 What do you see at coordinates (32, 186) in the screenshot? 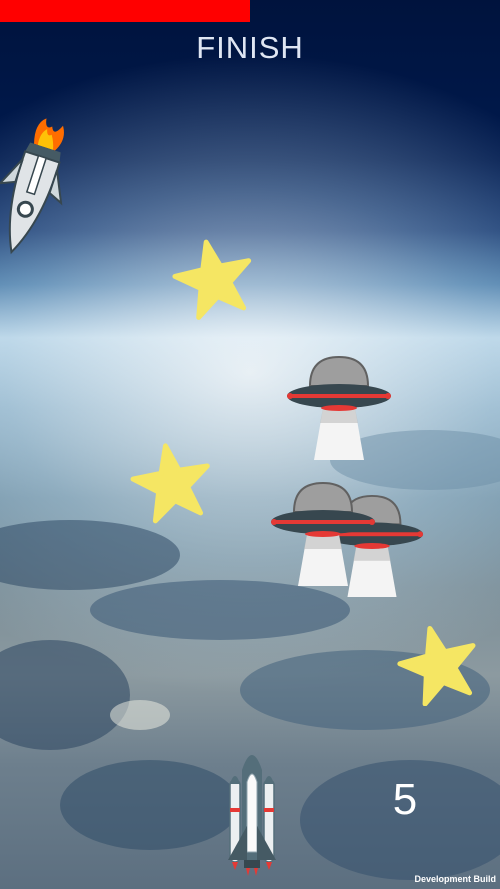
I see `burning-rocket-icon` at bounding box center [32, 186].